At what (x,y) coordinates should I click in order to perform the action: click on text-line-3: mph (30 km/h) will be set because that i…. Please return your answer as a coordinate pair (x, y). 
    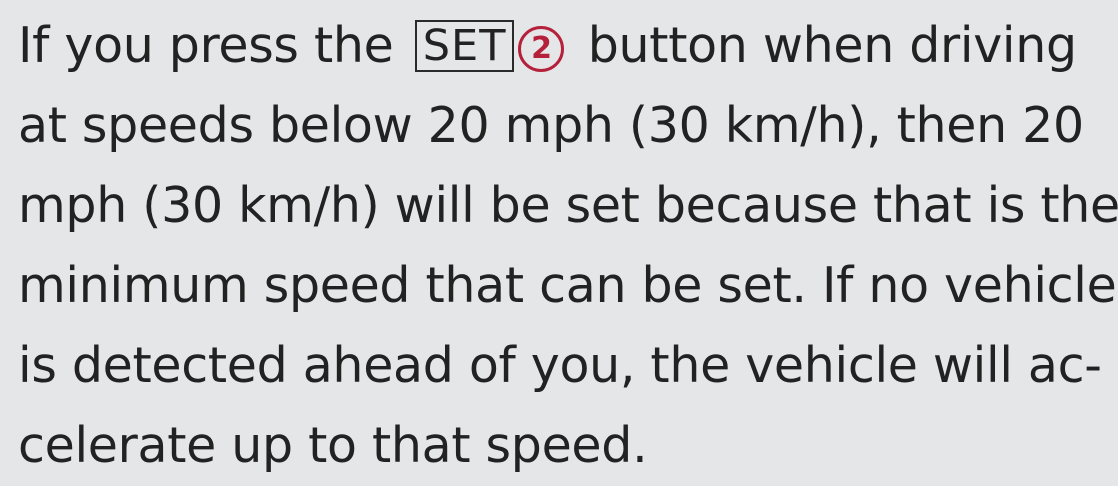
    Looking at the image, I should click on (568, 205).